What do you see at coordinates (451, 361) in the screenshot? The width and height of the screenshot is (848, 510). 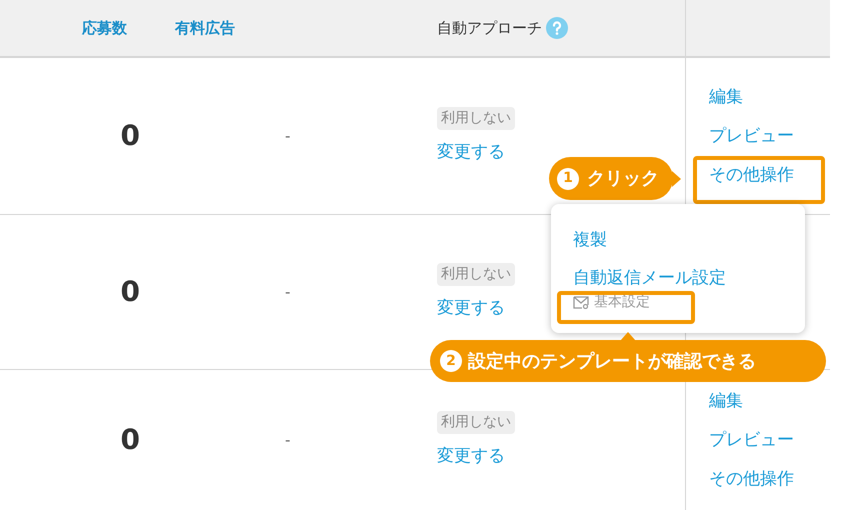 I see `step-number: 2` at bounding box center [451, 361].